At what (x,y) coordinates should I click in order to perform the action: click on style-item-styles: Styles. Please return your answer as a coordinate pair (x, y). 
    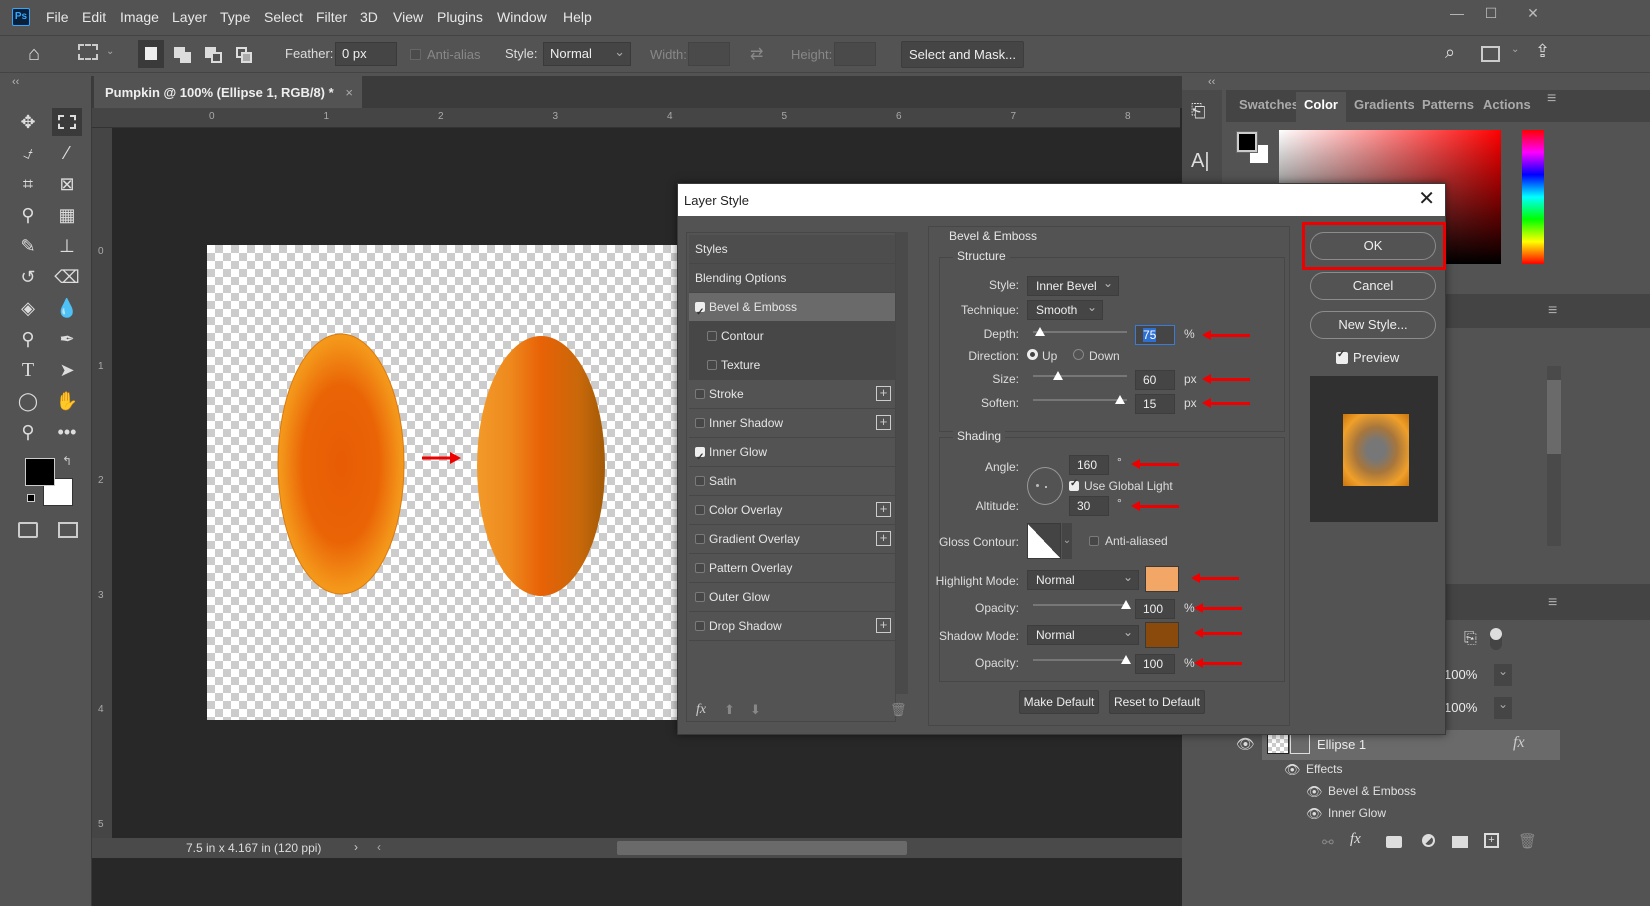
    Looking at the image, I should click on (792, 249).